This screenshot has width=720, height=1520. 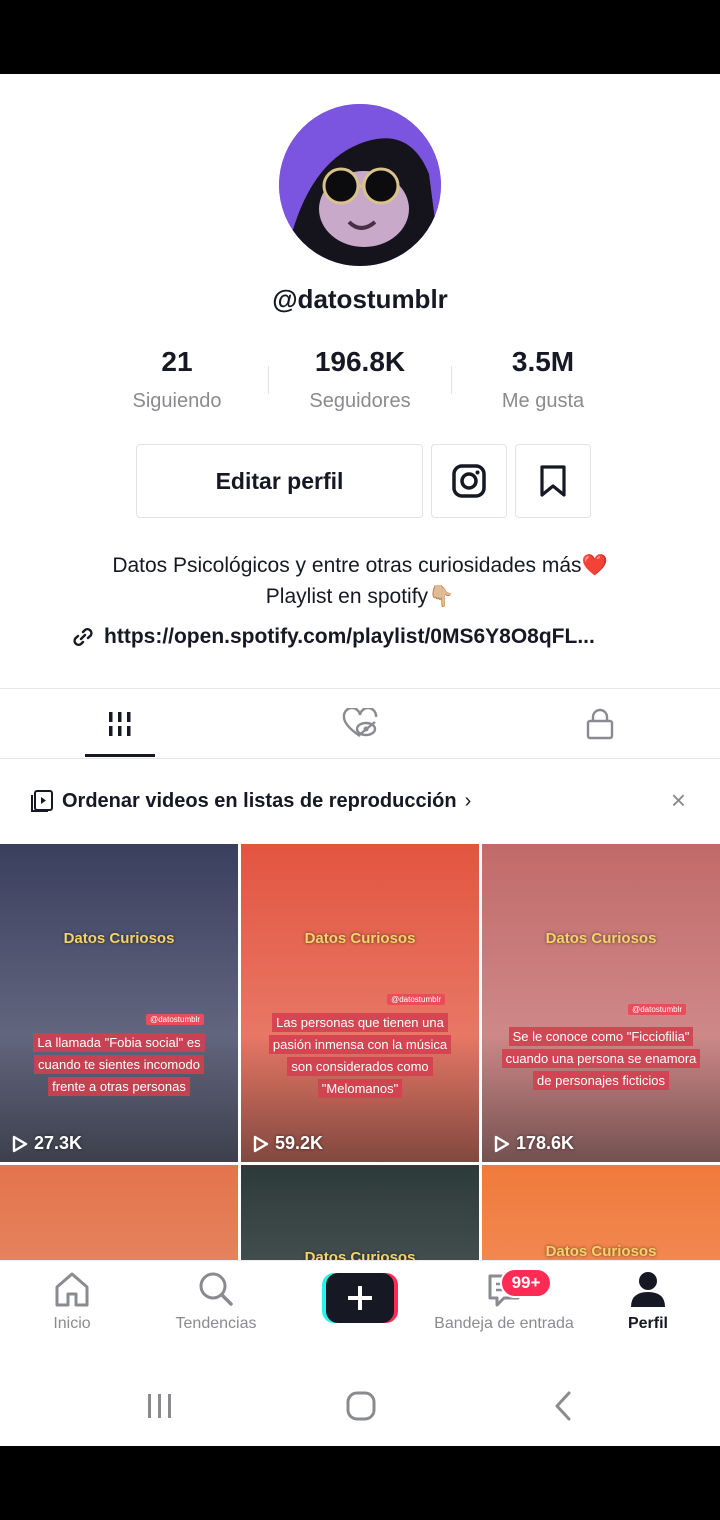 I want to click on home-circle-icon, so click(x=361, y=1406).